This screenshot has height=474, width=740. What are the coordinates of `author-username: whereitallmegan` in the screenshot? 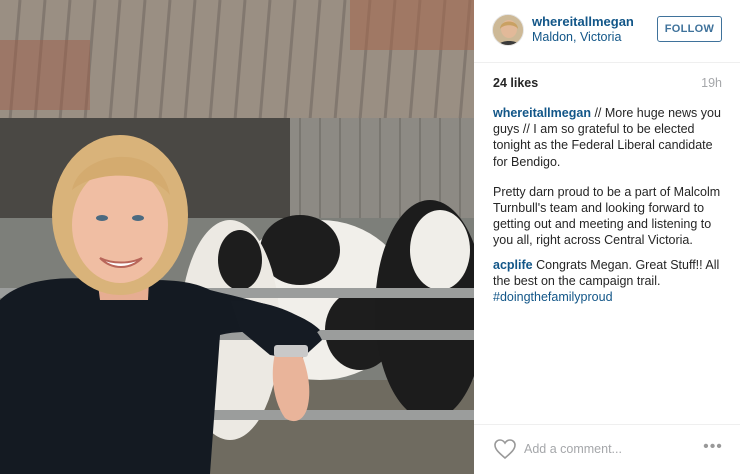 It's located at (583, 21).